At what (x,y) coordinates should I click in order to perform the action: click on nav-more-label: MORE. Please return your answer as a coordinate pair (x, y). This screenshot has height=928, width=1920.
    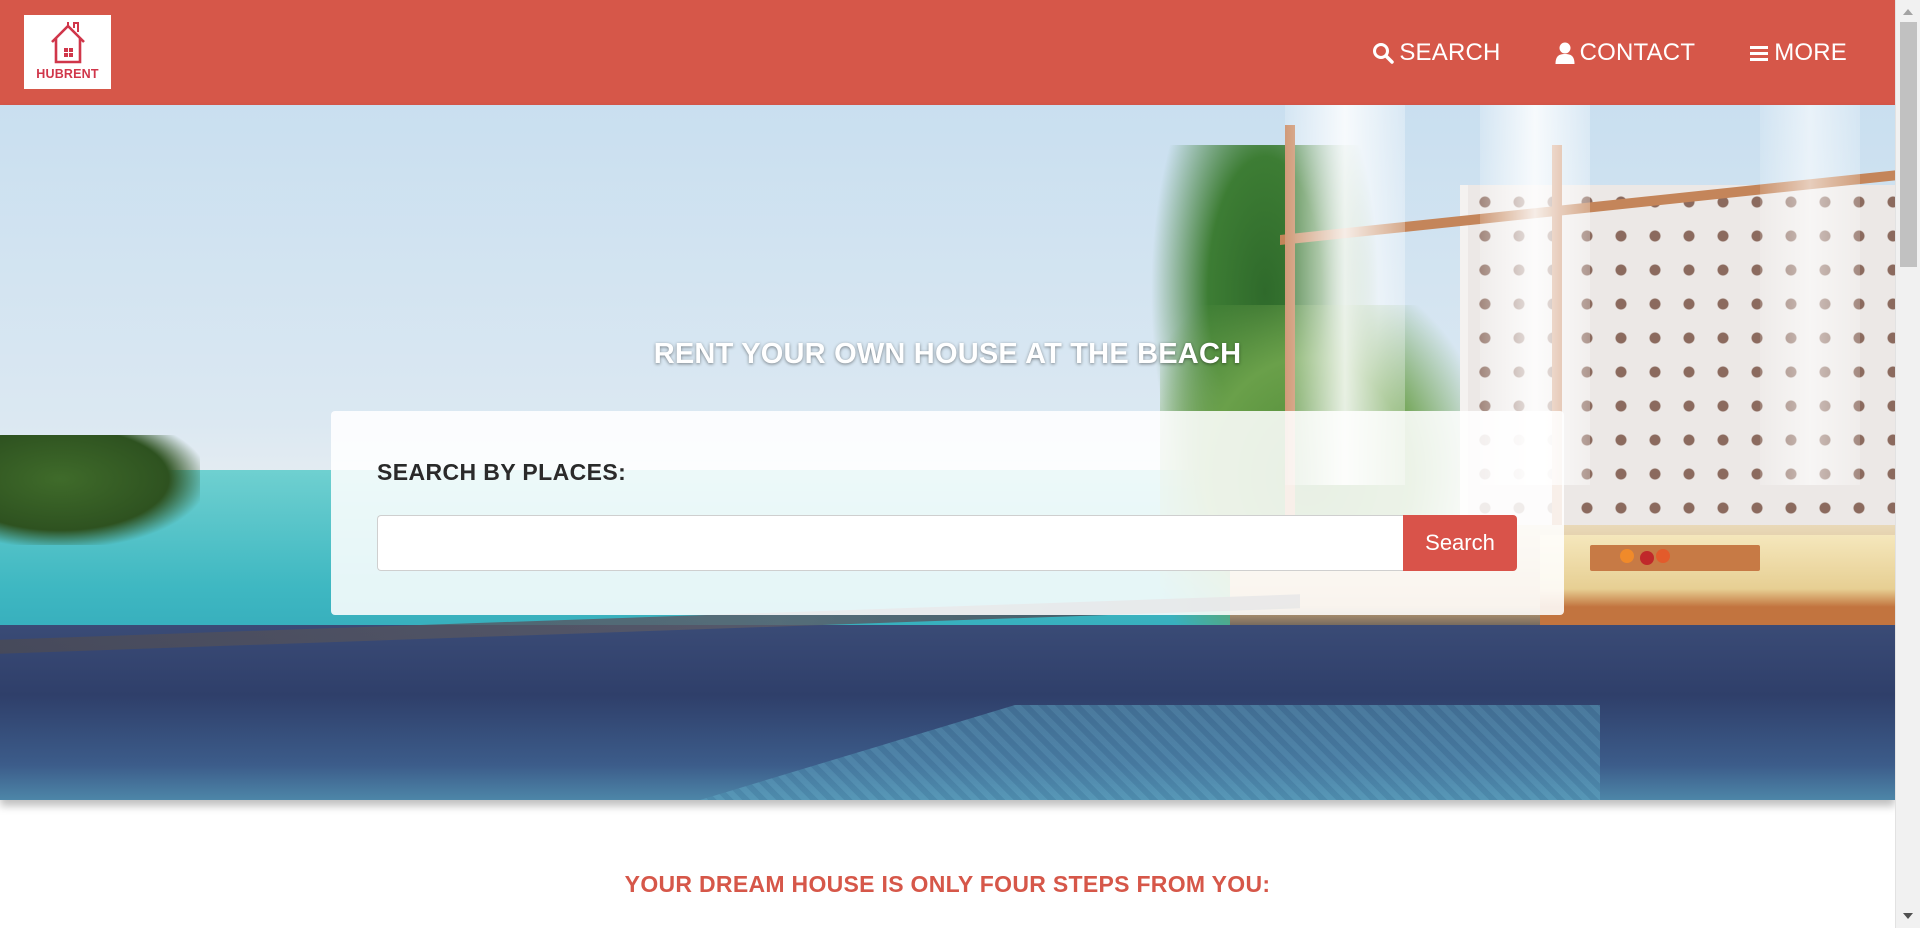
    Looking at the image, I should click on (1810, 52).